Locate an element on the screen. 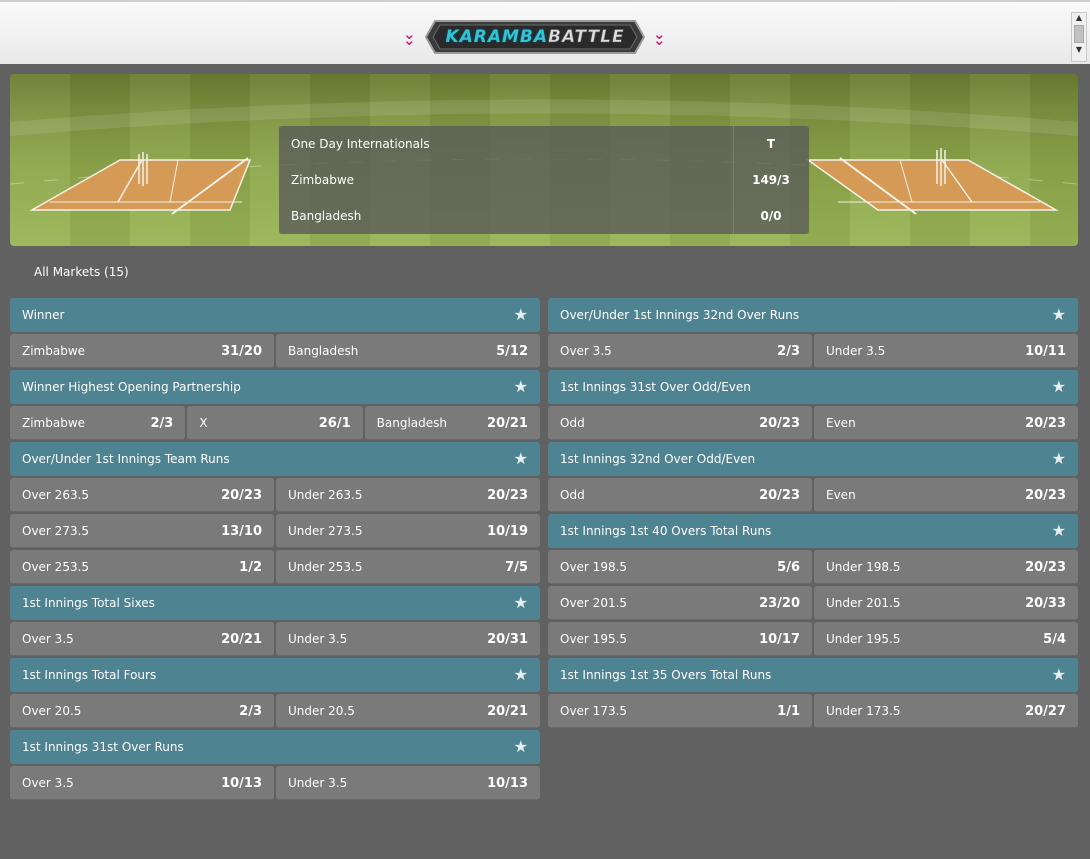 The image size is (1090, 859). selection-button: X 26/1 is located at coordinates (275, 423).